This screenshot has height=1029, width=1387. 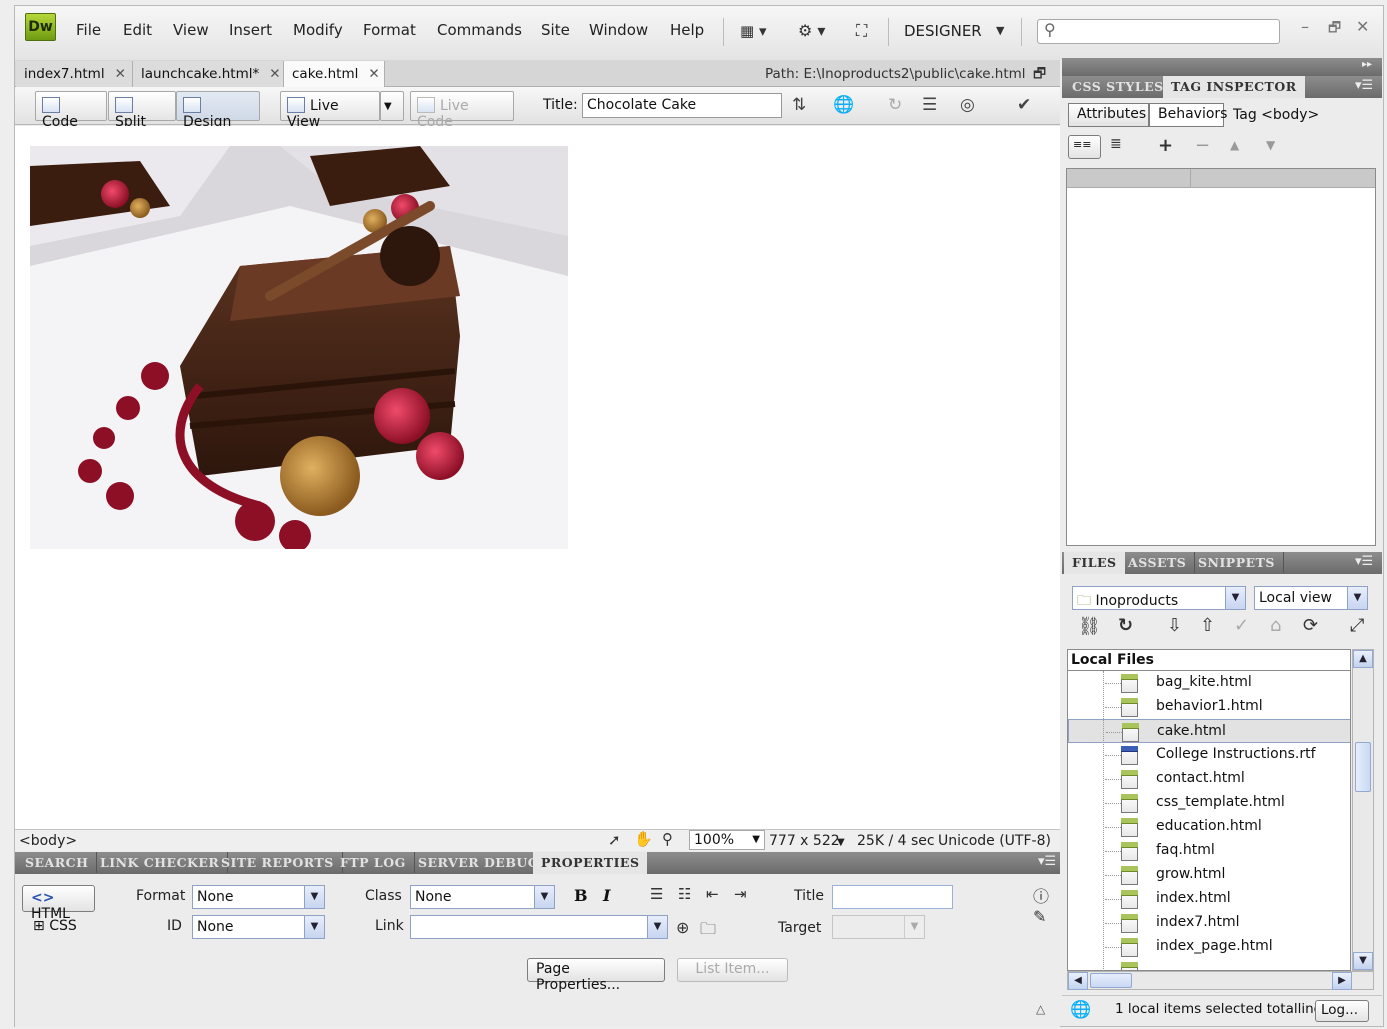 What do you see at coordinates (1234, 145) in the screenshot?
I see `move-up-icon: ▲` at bounding box center [1234, 145].